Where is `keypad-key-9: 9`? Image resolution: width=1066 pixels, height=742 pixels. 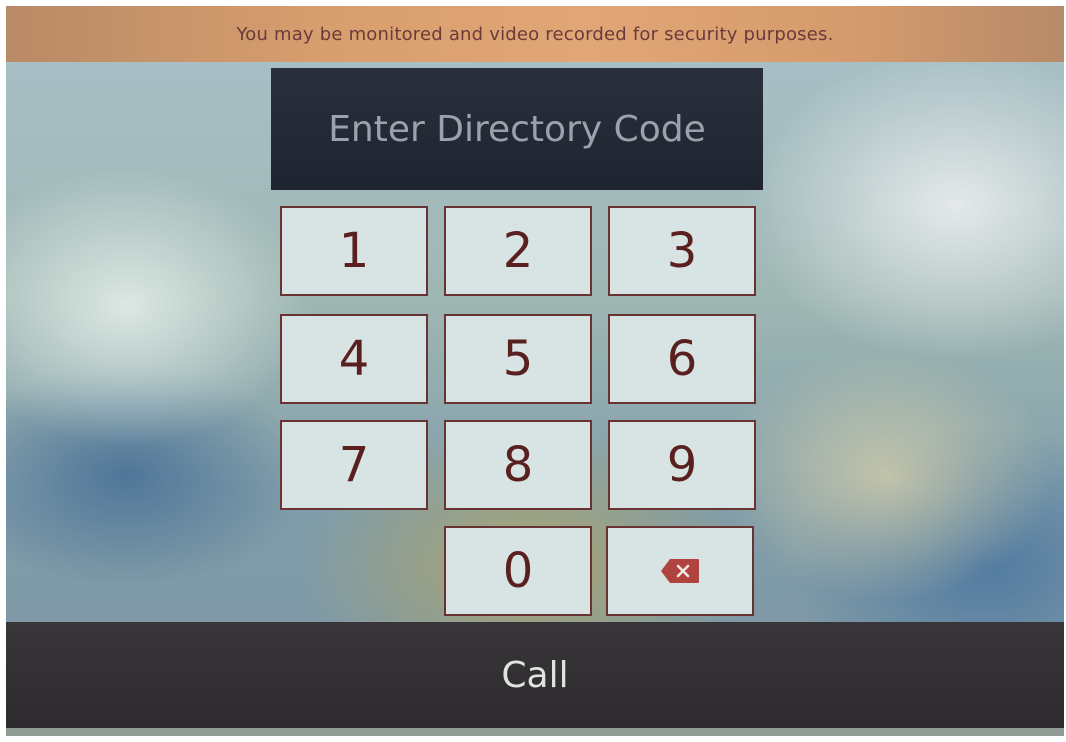
keypad-key-9: 9 is located at coordinates (682, 465).